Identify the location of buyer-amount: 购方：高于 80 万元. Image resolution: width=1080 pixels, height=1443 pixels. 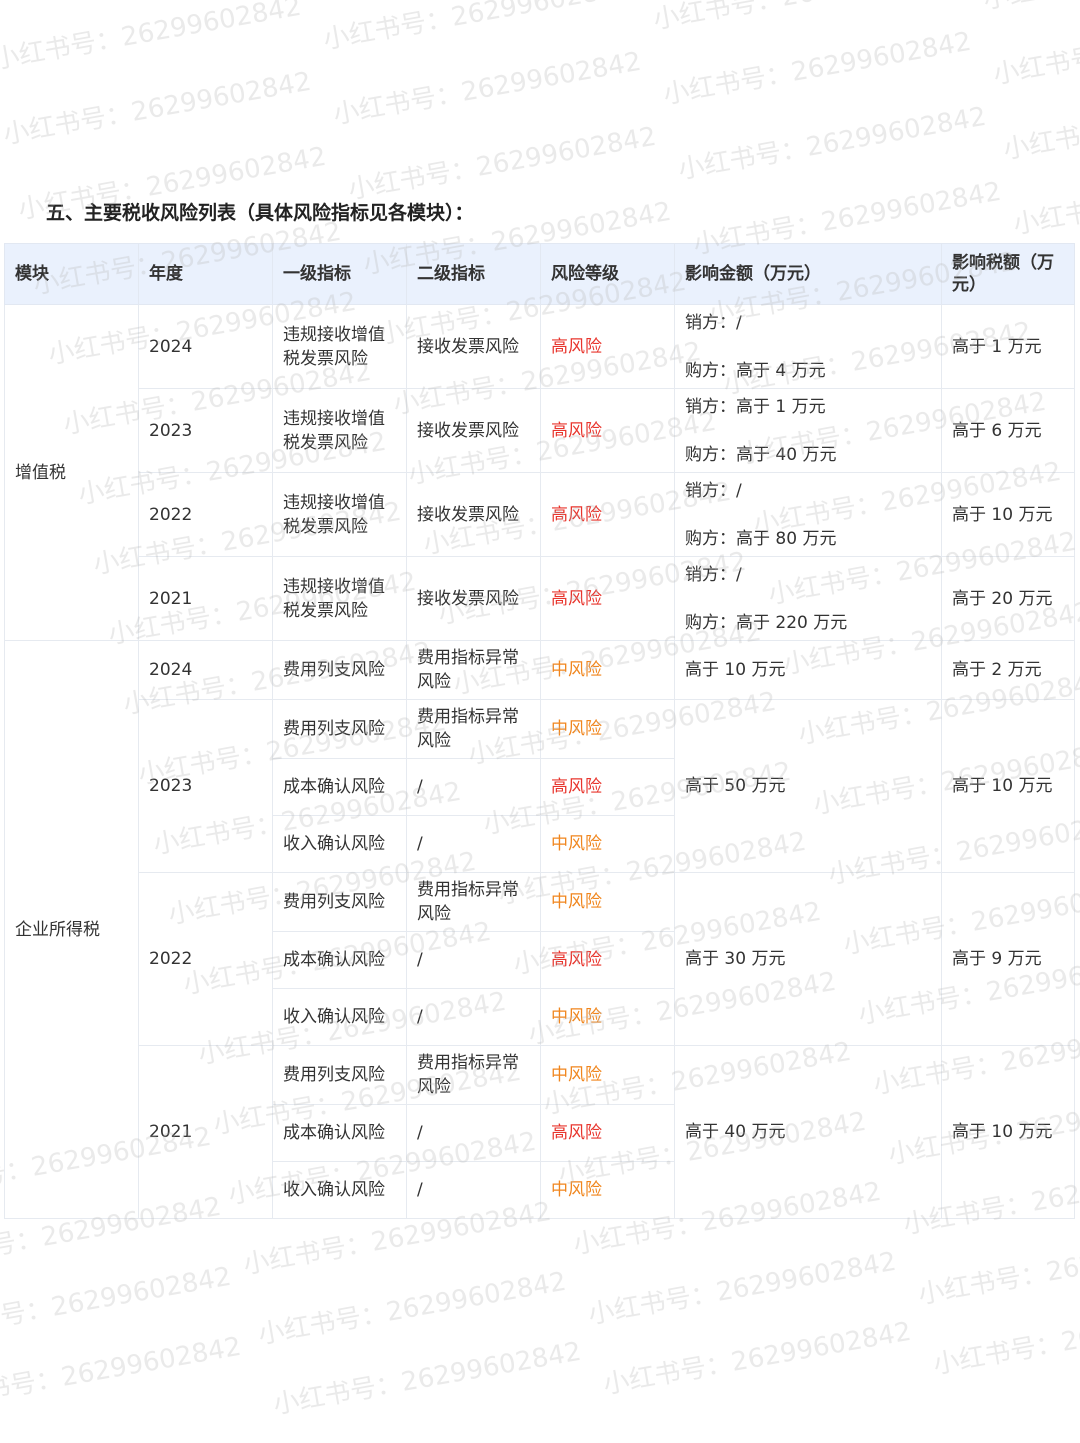
(761, 538).